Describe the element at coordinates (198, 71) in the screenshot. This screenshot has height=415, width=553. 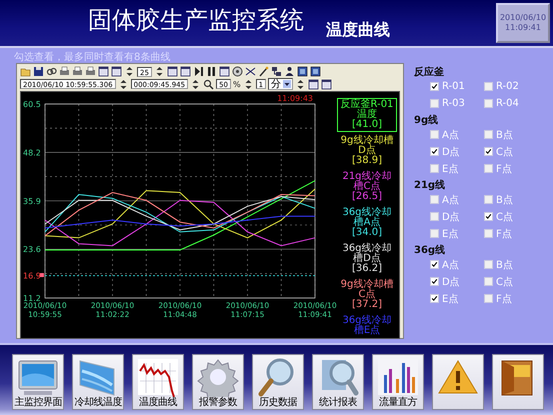
I see `step-icon` at that location.